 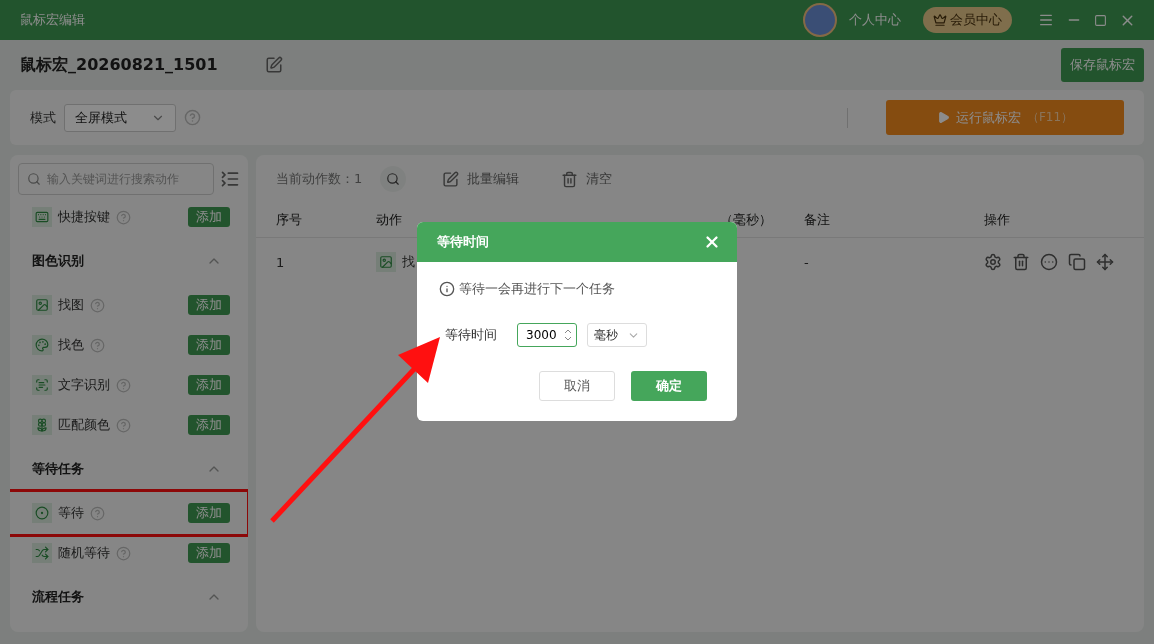 What do you see at coordinates (1105, 262) in the screenshot?
I see `move-icon` at bounding box center [1105, 262].